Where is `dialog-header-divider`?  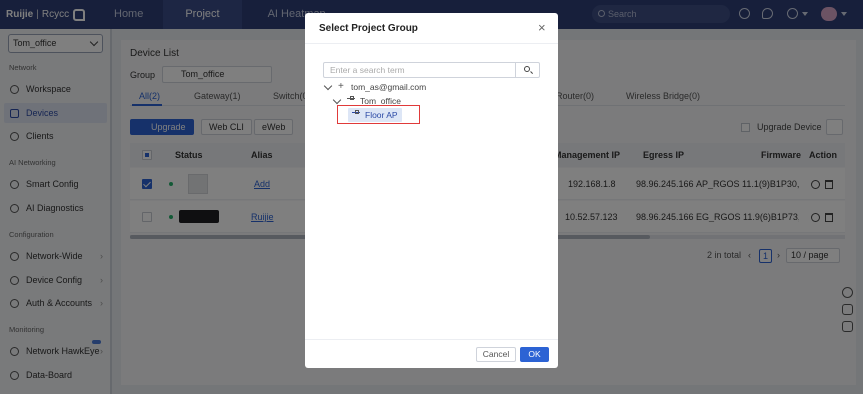
dialog-header-divider is located at coordinates (431, 43).